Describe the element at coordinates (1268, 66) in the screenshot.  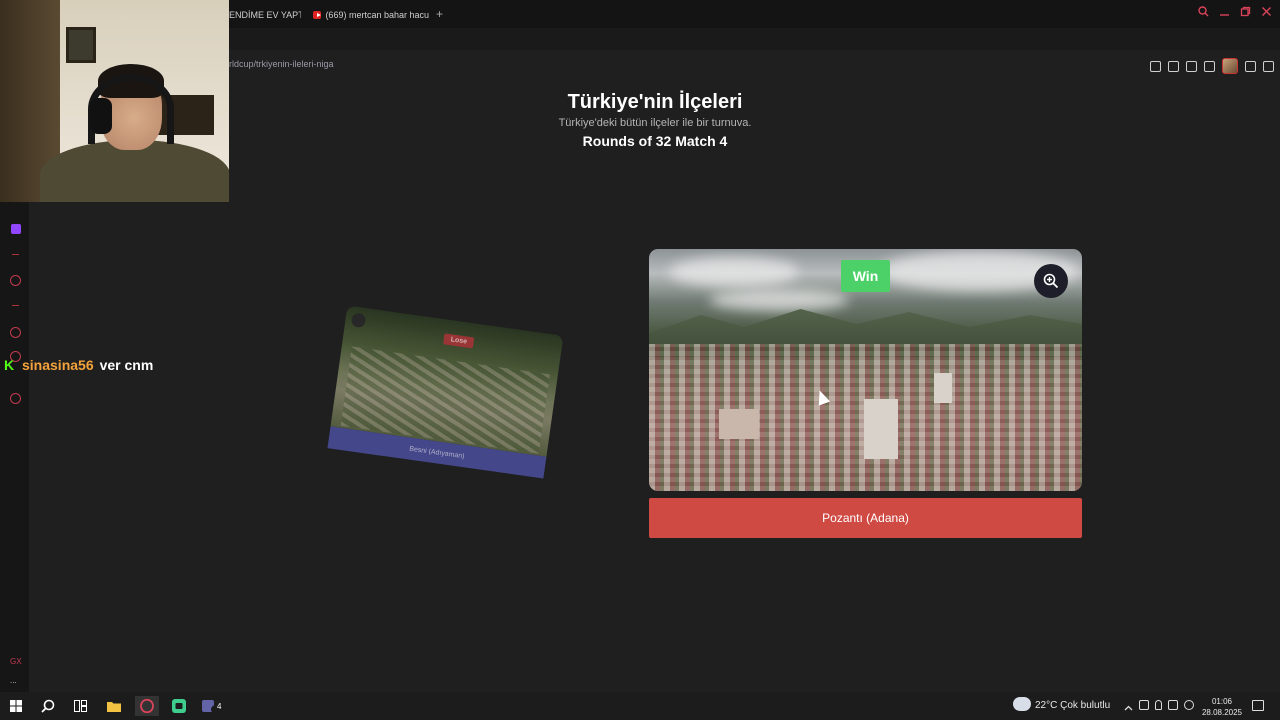
I see `menu-icon` at that location.